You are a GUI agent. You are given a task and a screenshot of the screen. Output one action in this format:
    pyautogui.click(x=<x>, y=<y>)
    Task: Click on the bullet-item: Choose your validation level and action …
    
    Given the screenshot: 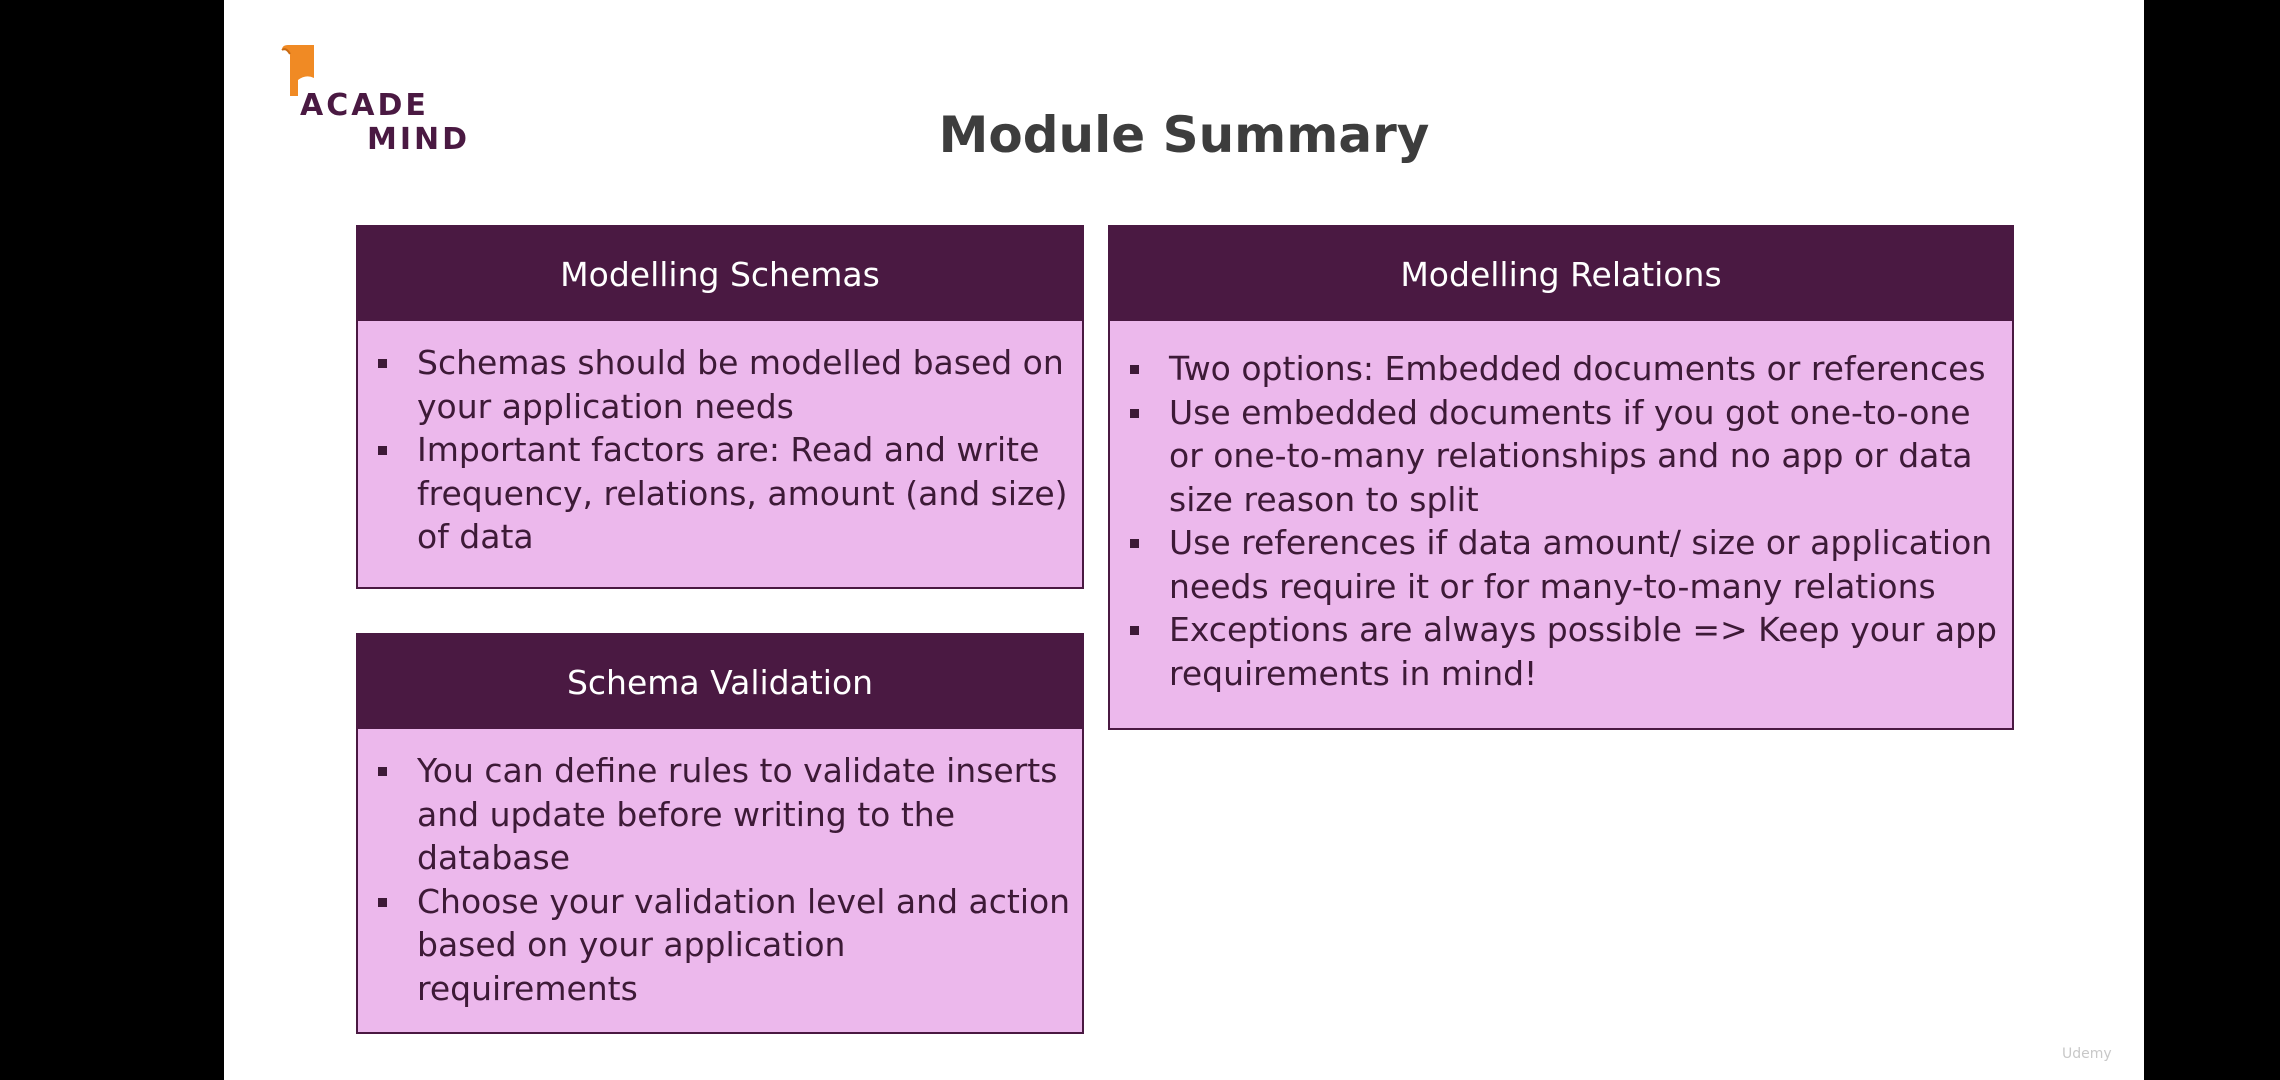 What is the action you would take?
    pyautogui.click(x=725, y=945)
    